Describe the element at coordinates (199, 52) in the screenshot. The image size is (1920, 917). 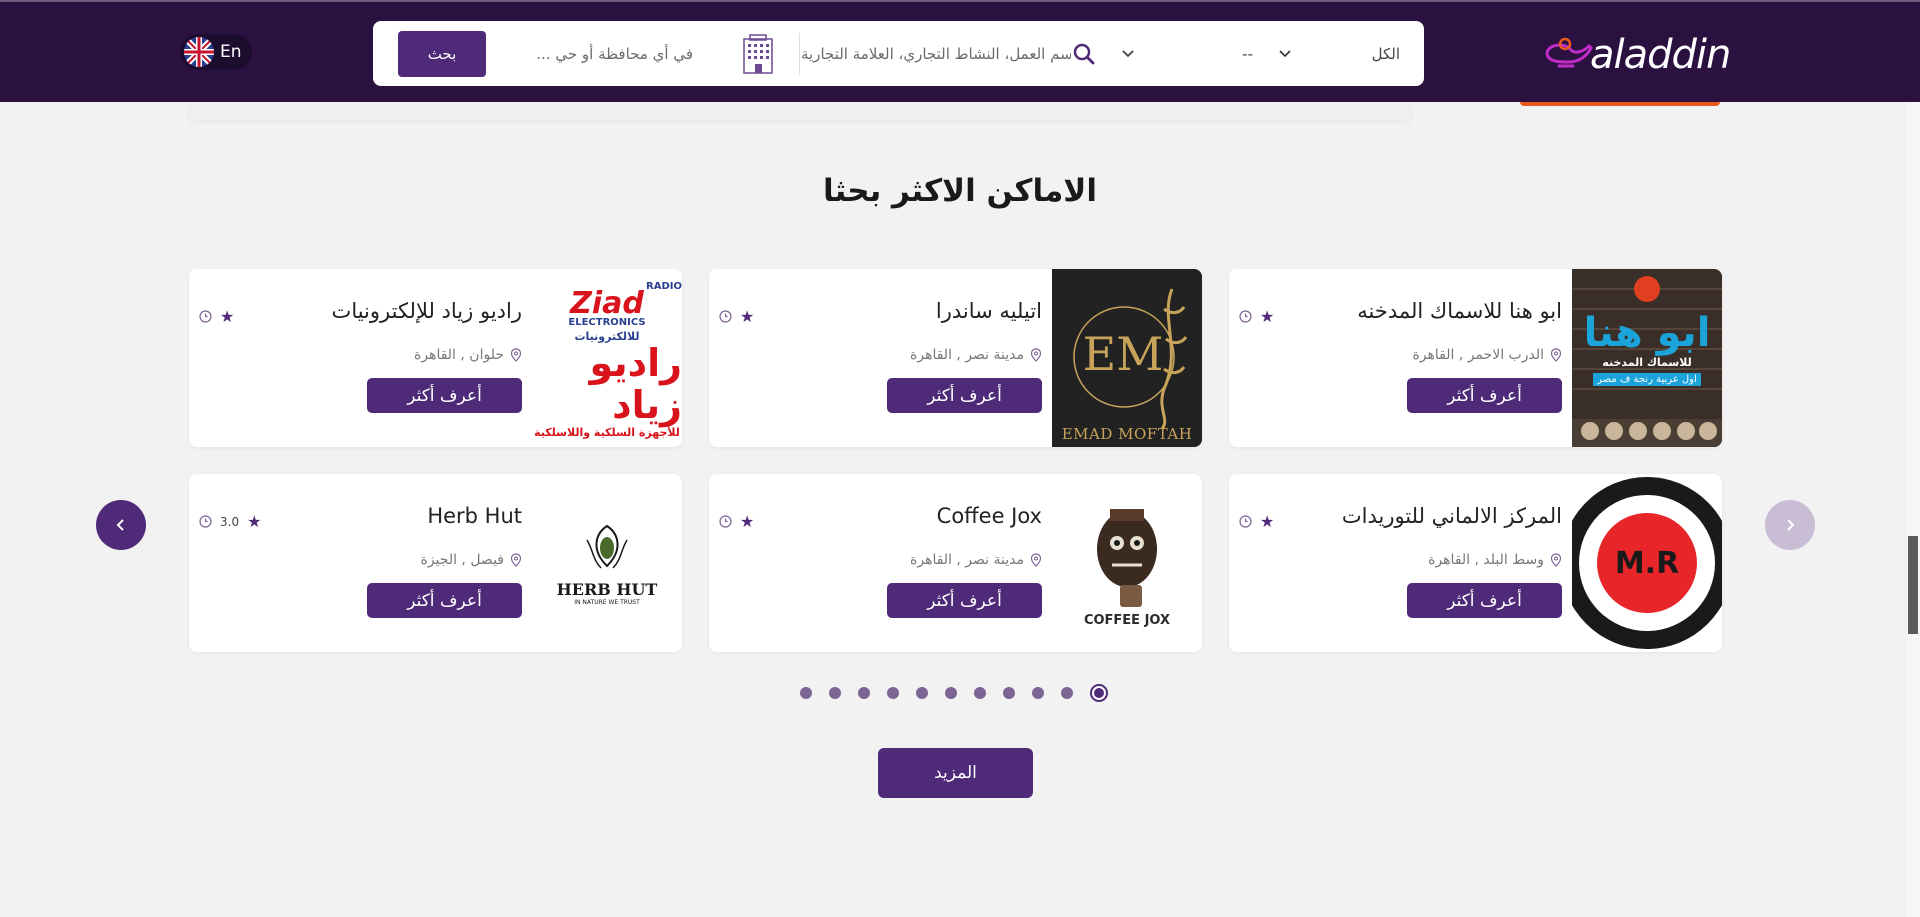
I see `uk-flag-icon` at that location.